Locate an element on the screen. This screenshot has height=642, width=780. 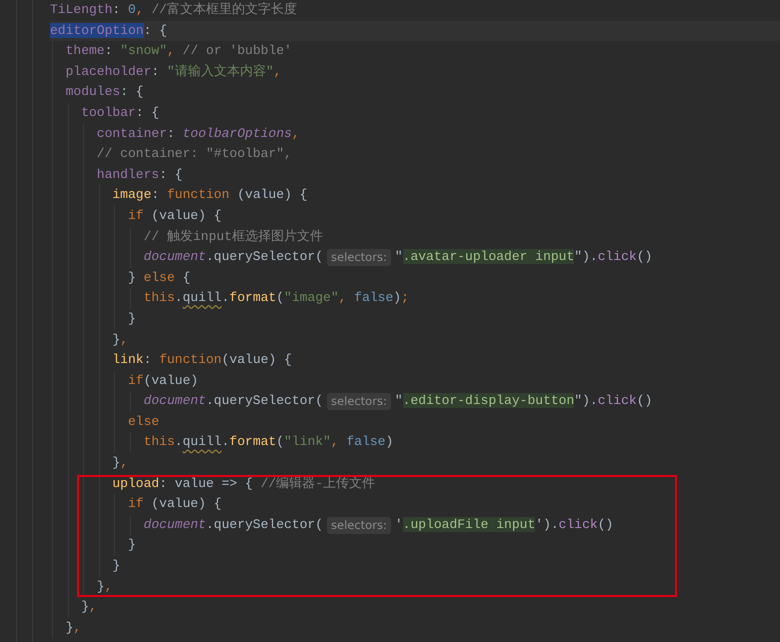
code-text: TiLength: 0, //富文本框里的文字长度 is located at coordinates (174, 10).